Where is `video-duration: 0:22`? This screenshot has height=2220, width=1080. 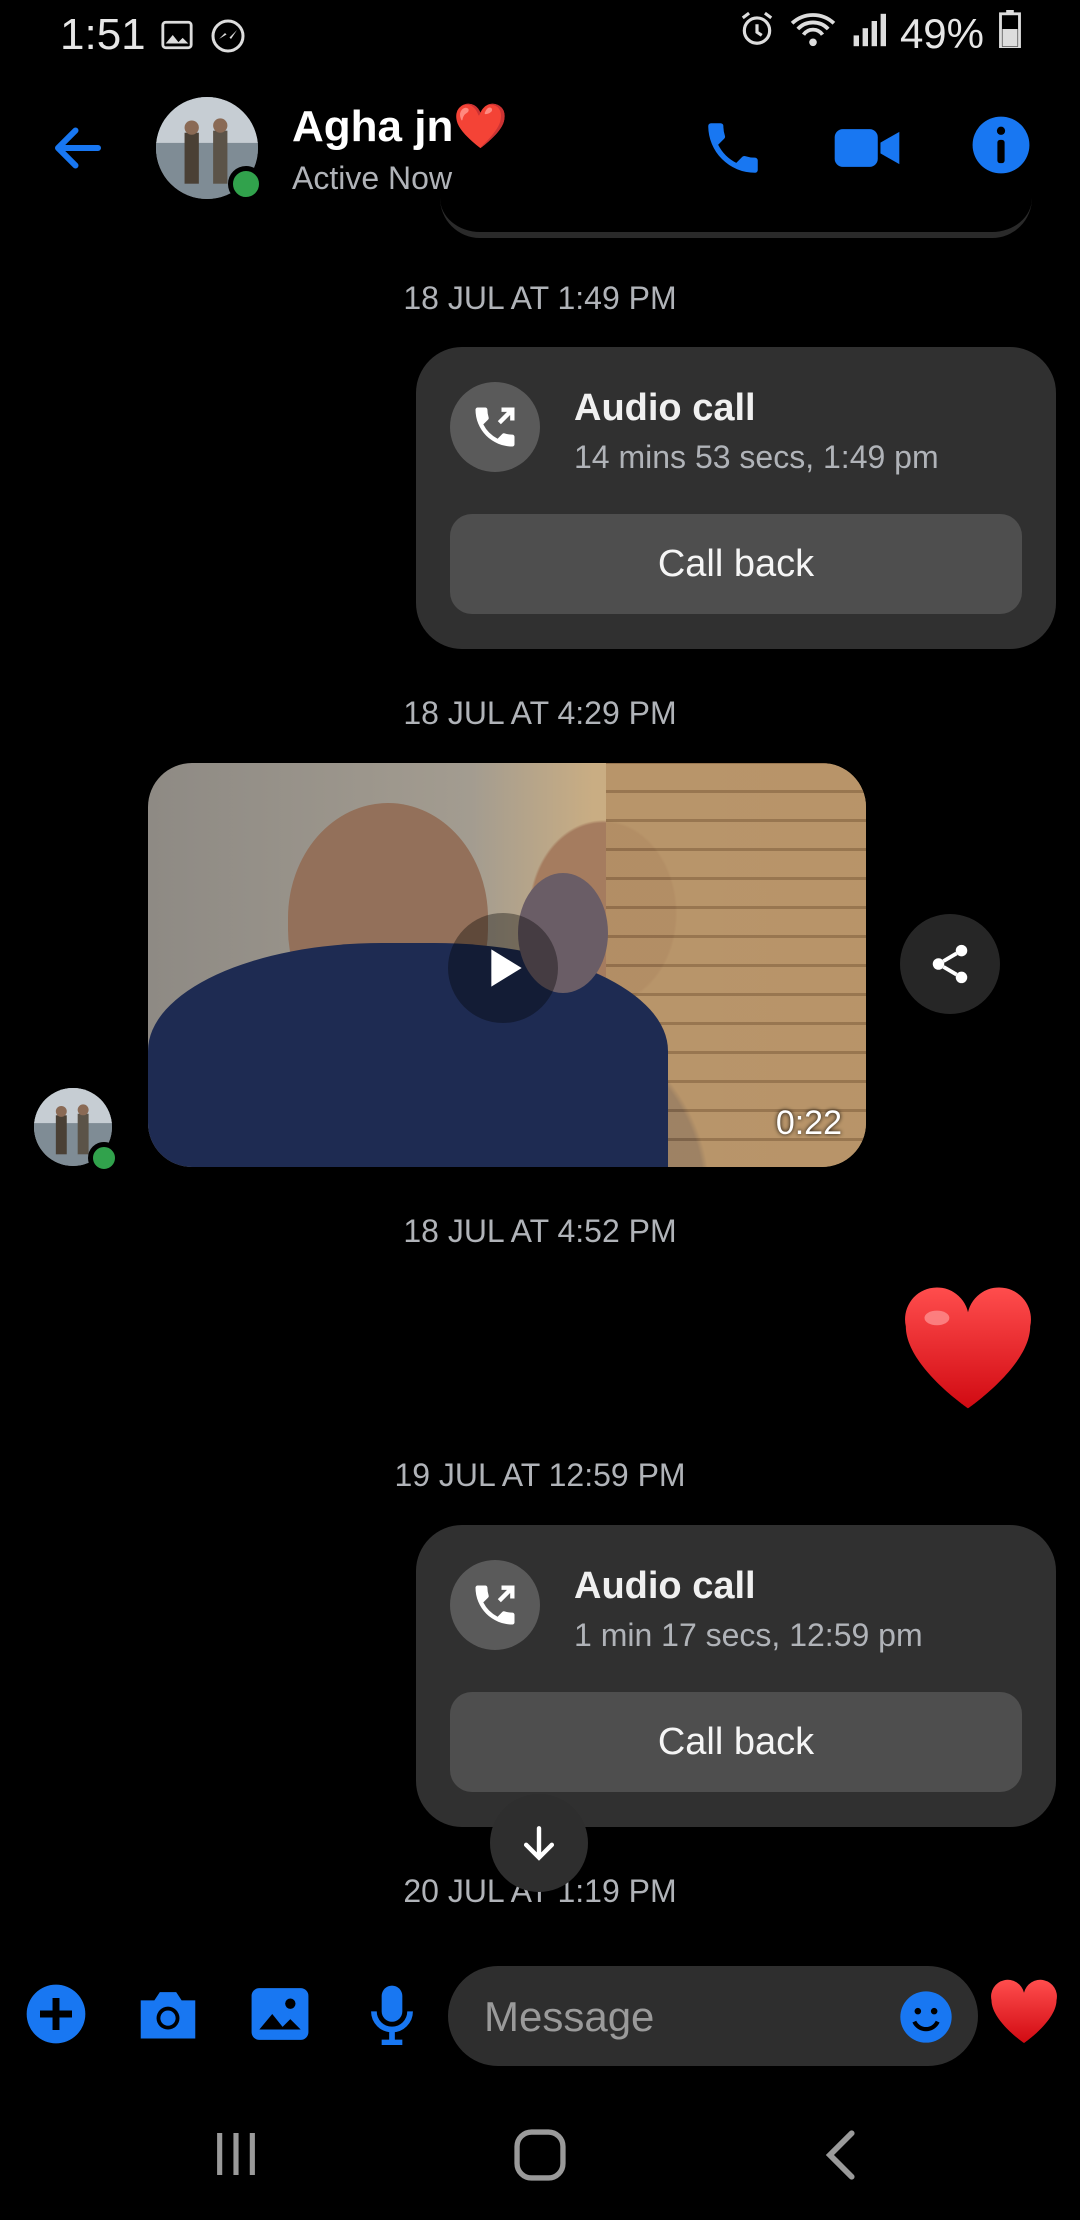 video-duration: 0:22 is located at coordinates (808, 1123).